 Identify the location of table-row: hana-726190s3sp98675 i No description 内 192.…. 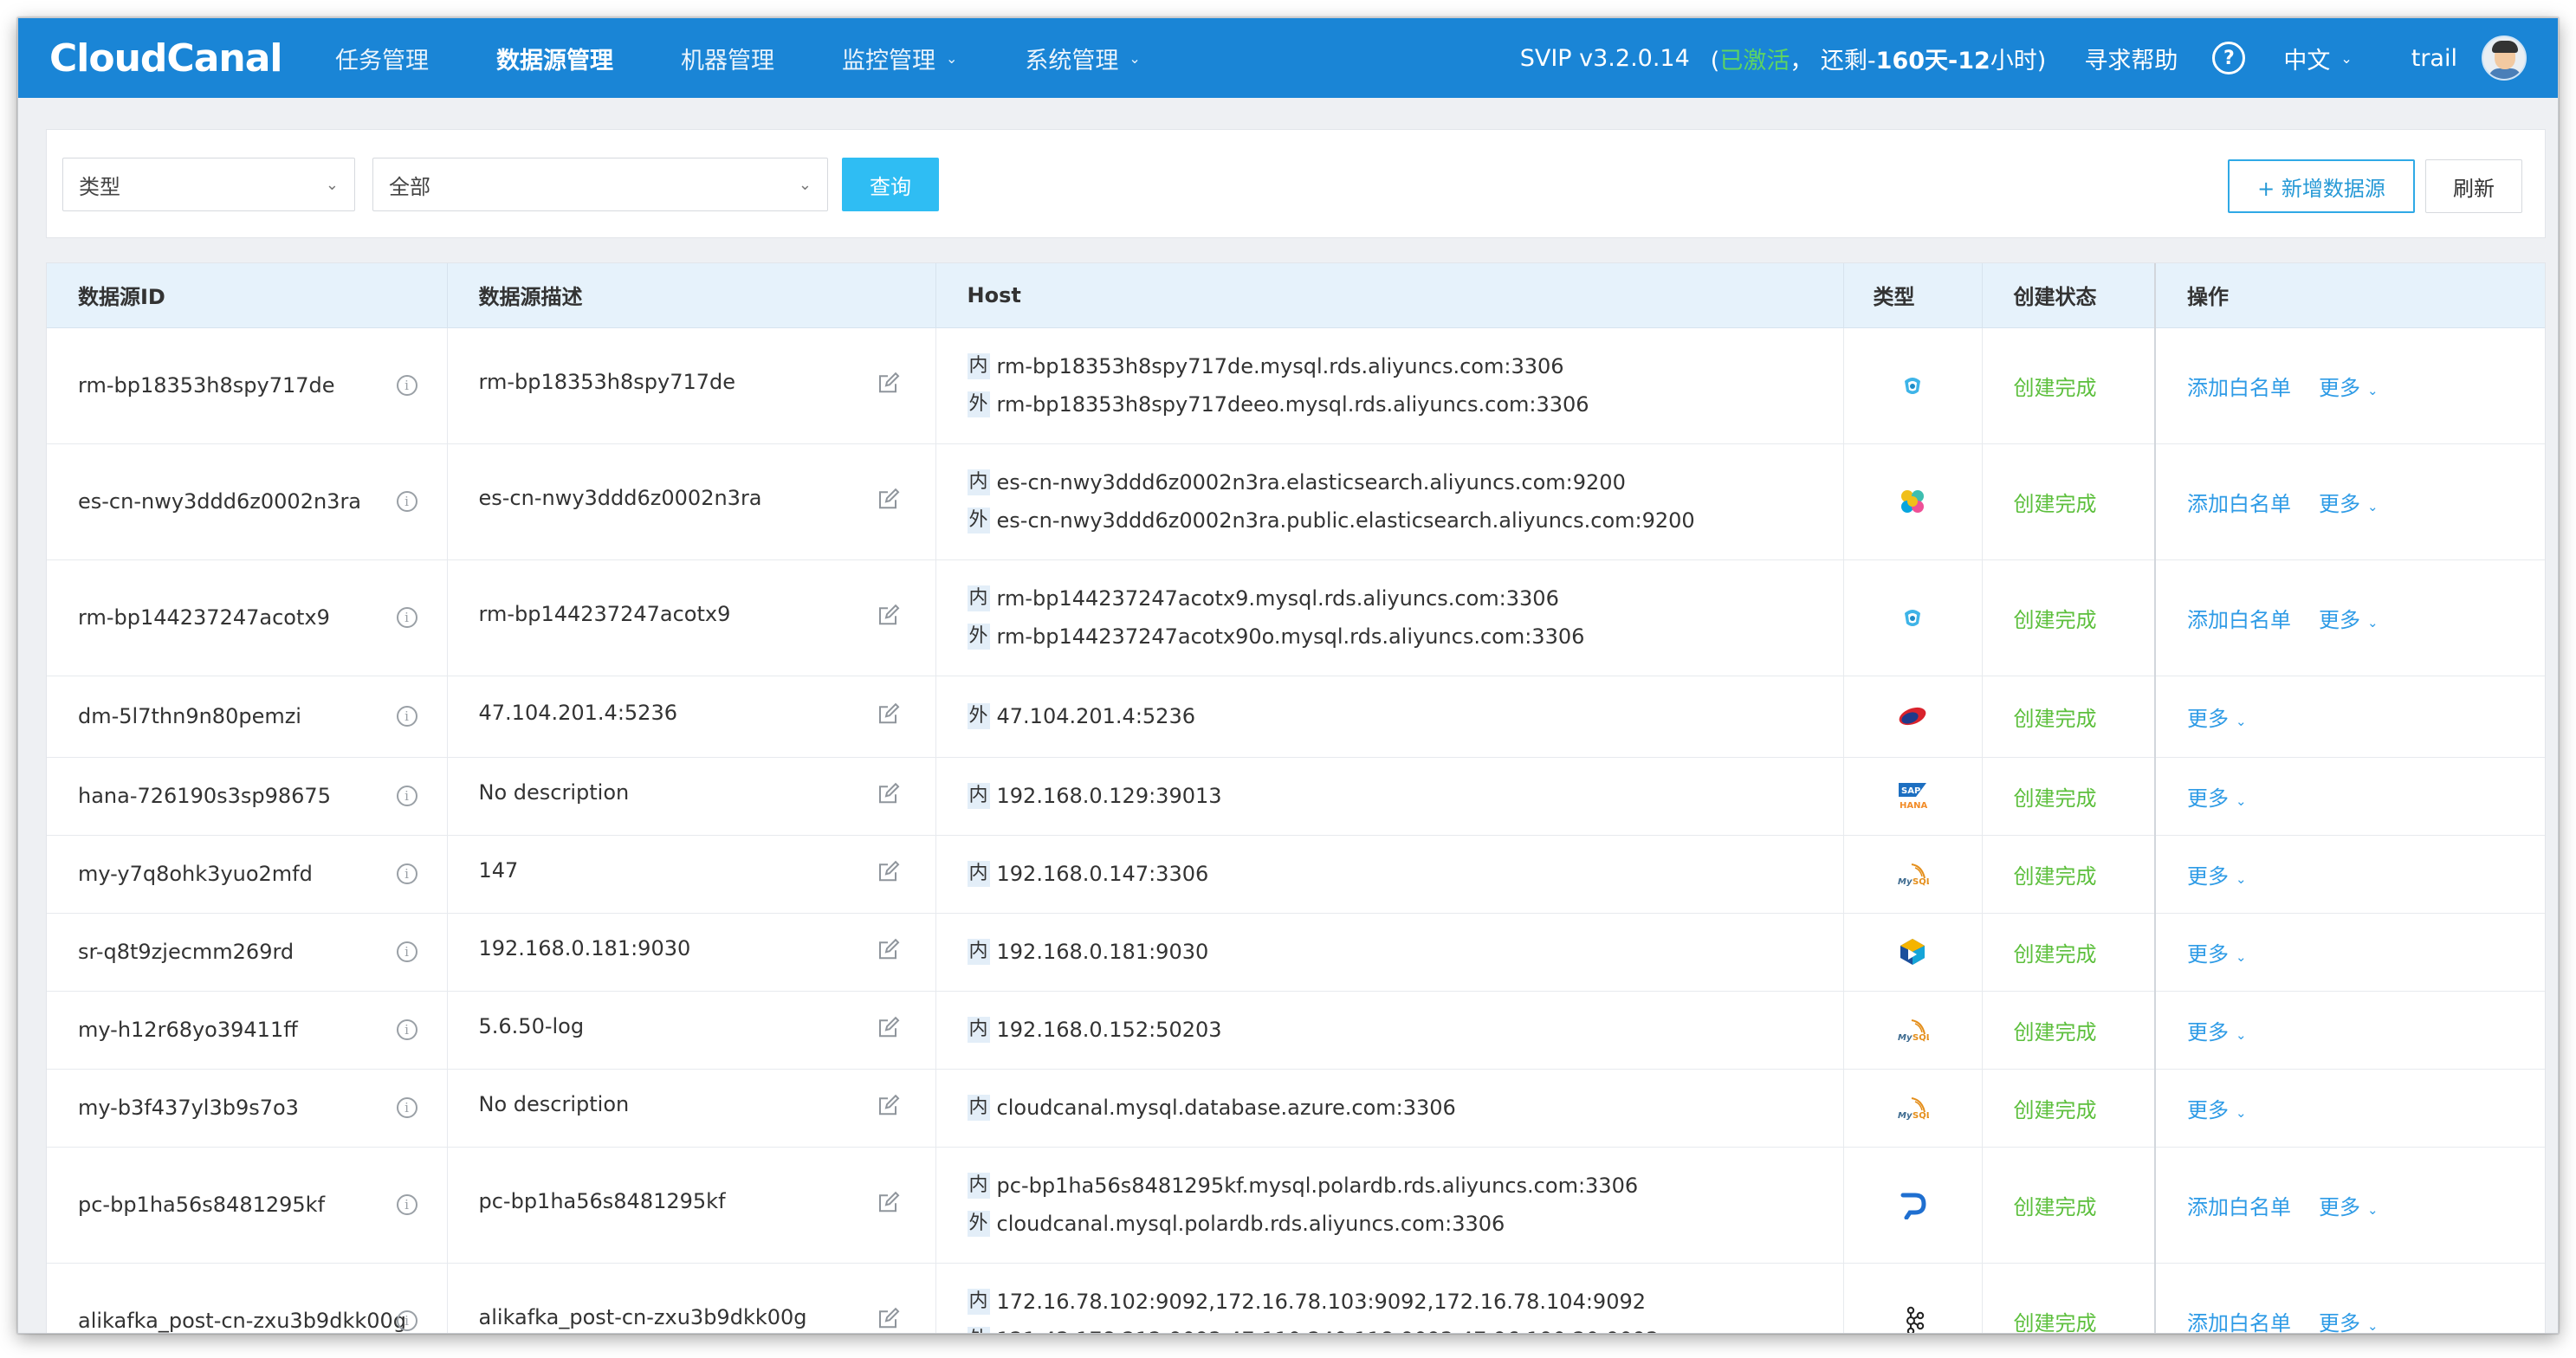
(1296, 796).